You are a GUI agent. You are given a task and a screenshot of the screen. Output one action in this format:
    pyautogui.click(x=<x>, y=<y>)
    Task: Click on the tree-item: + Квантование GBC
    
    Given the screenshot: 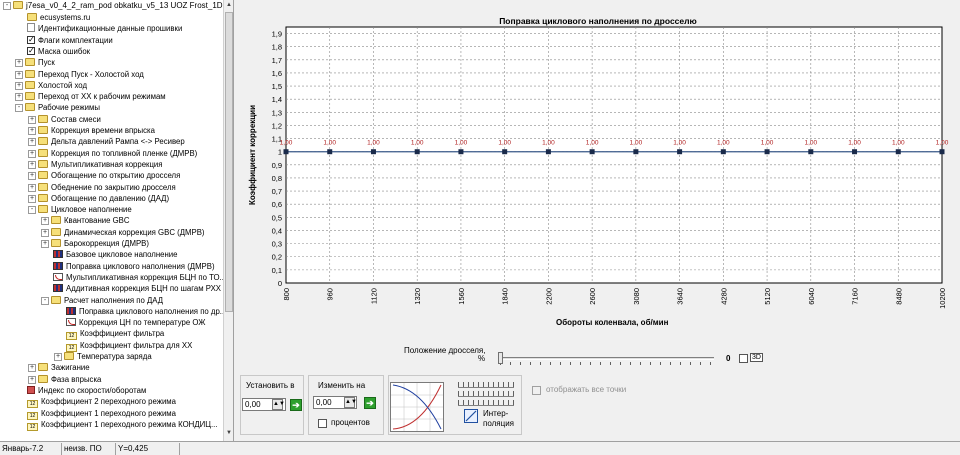 What is the action you would take?
    pyautogui.click(x=85, y=220)
    